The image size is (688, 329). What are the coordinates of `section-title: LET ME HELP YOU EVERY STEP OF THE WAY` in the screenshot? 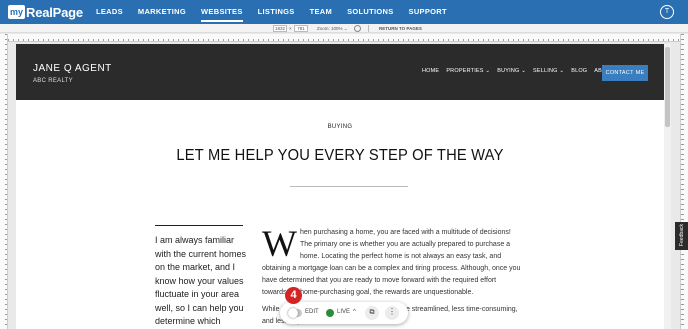 It's located at (340, 155).